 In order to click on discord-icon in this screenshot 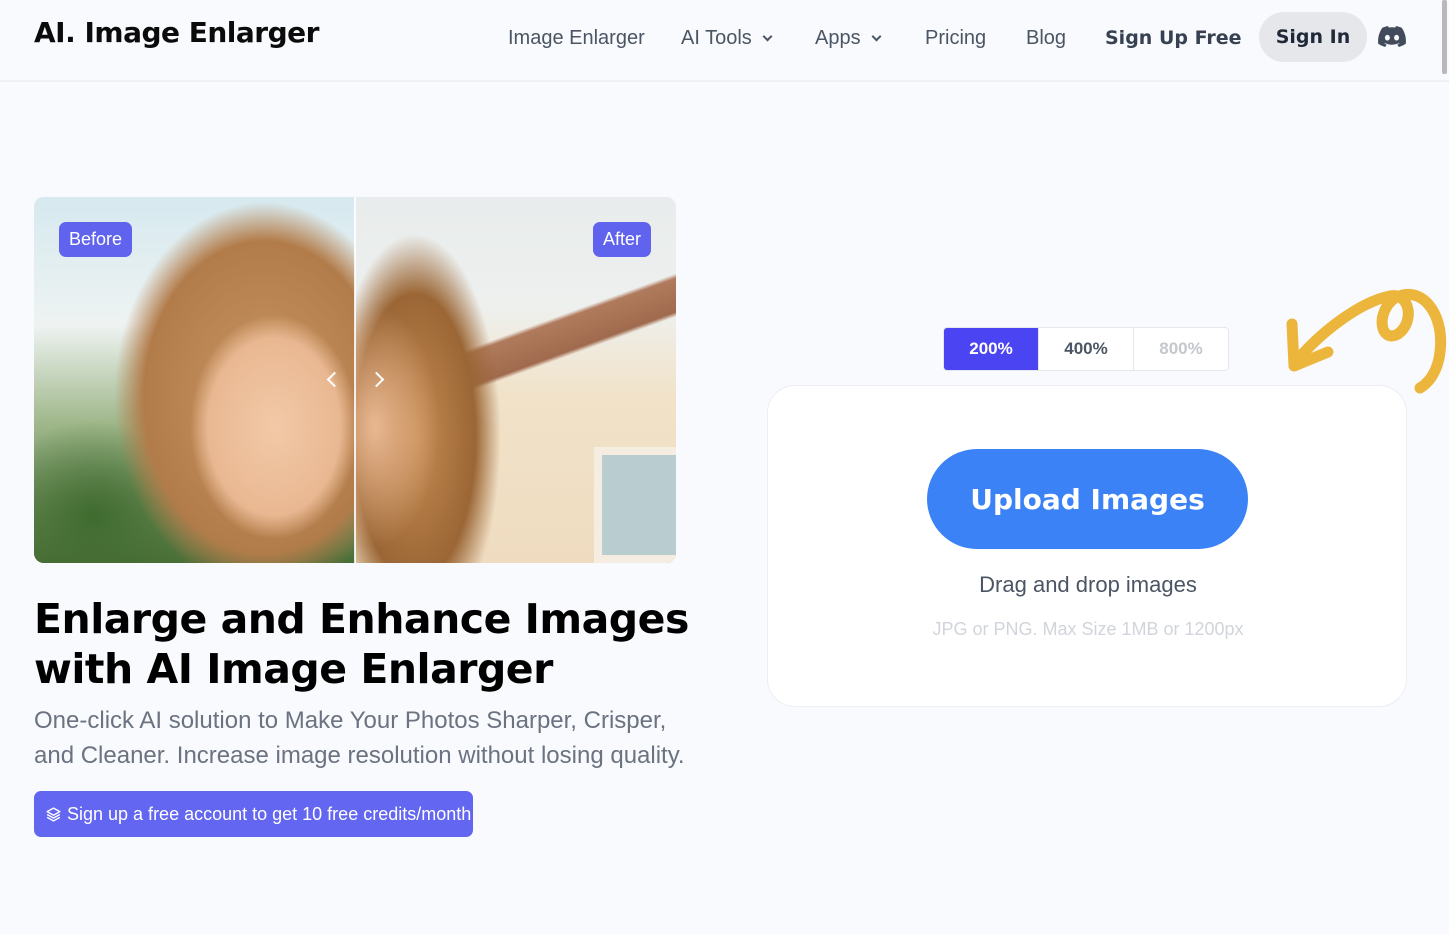, I will do `click(1392, 37)`.